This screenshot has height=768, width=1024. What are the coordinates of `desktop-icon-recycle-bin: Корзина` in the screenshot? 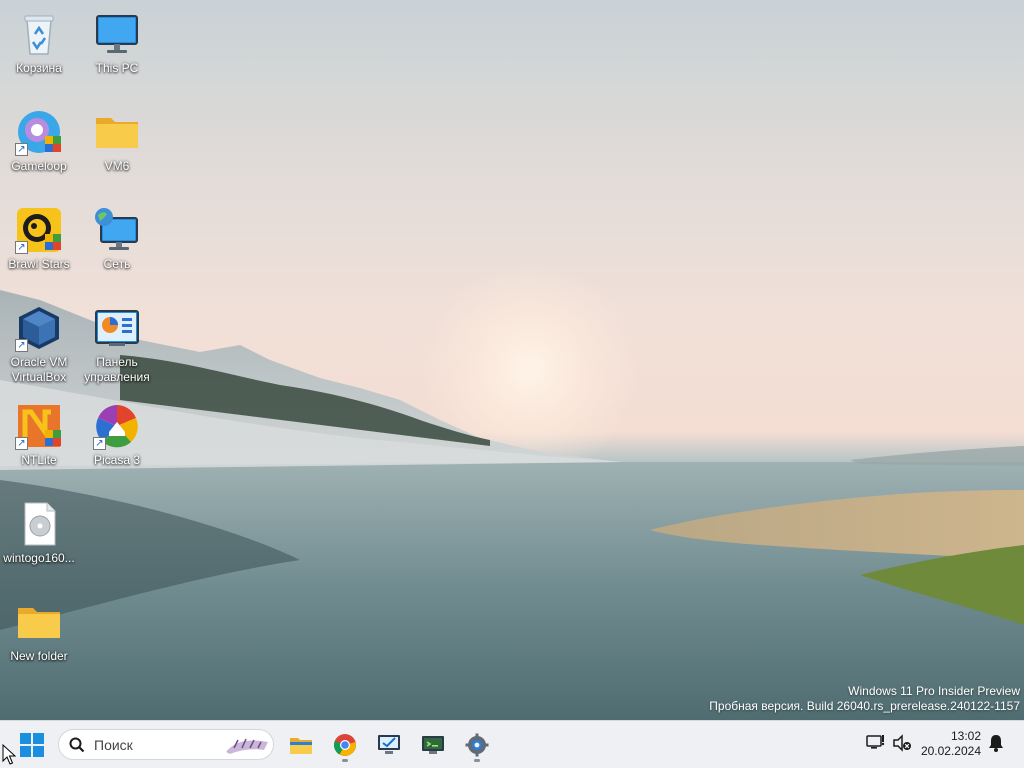 It's located at (40, 48).